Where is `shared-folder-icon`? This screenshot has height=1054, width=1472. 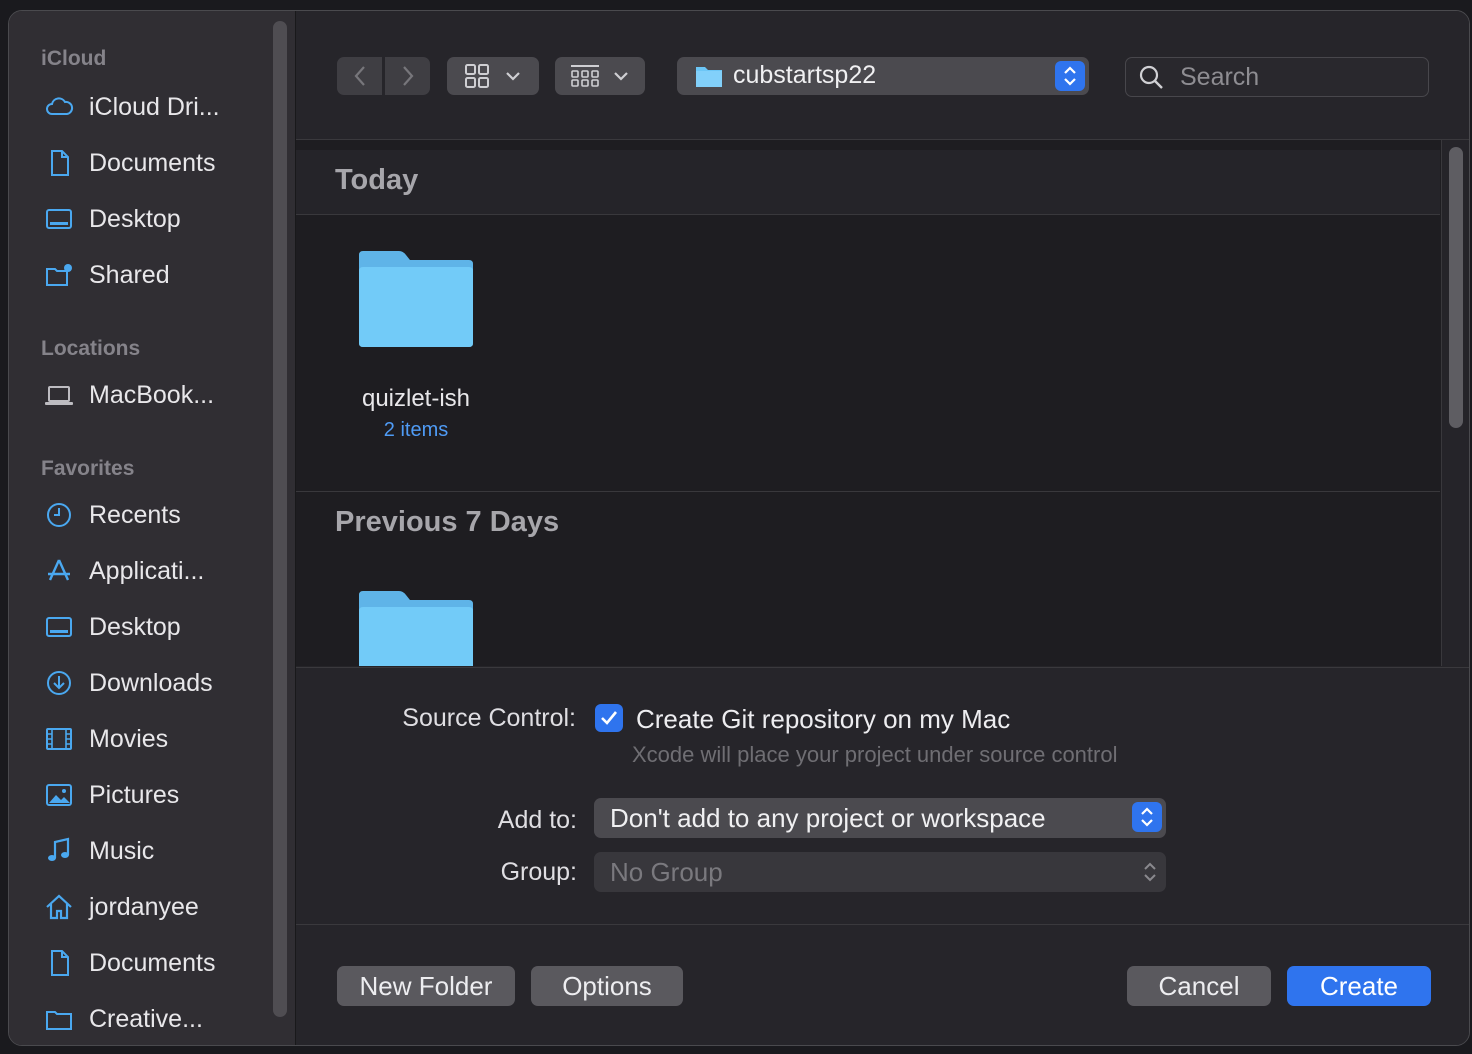
shared-folder-icon is located at coordinates (59, 275).